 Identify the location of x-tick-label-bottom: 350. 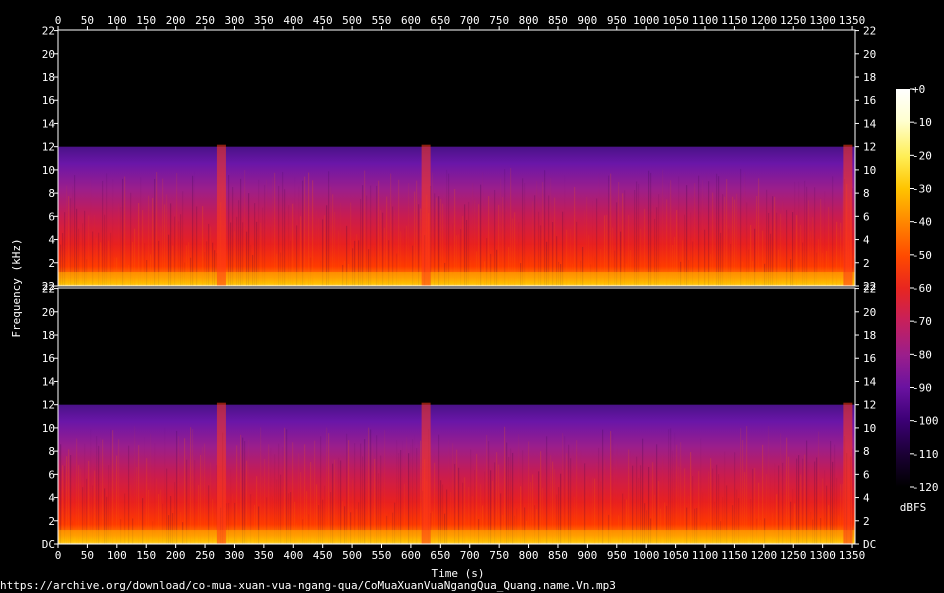
(264, 555).